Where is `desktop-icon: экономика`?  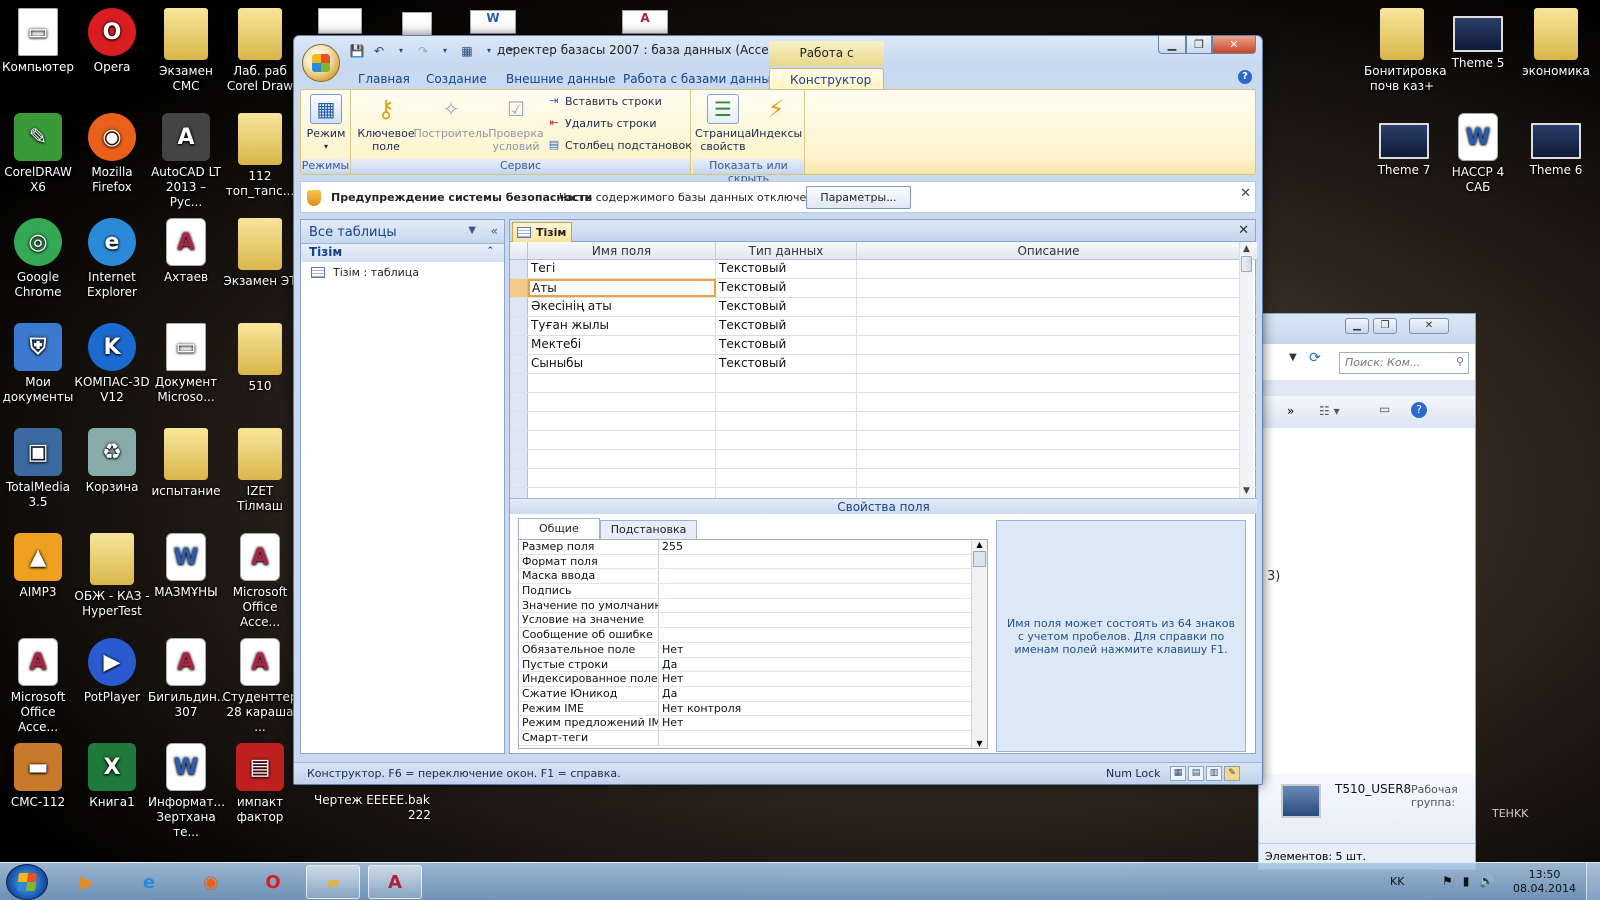
desktop-icon: экономика is located at coordinates (1556, 43).